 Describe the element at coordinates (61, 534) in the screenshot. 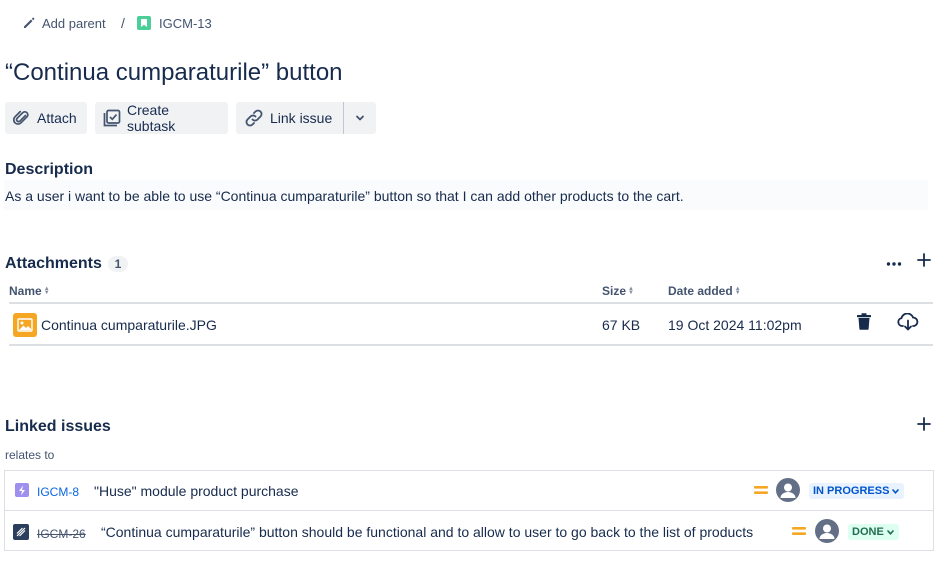

I see `linked-issue-key: IGCM-26` at that location.